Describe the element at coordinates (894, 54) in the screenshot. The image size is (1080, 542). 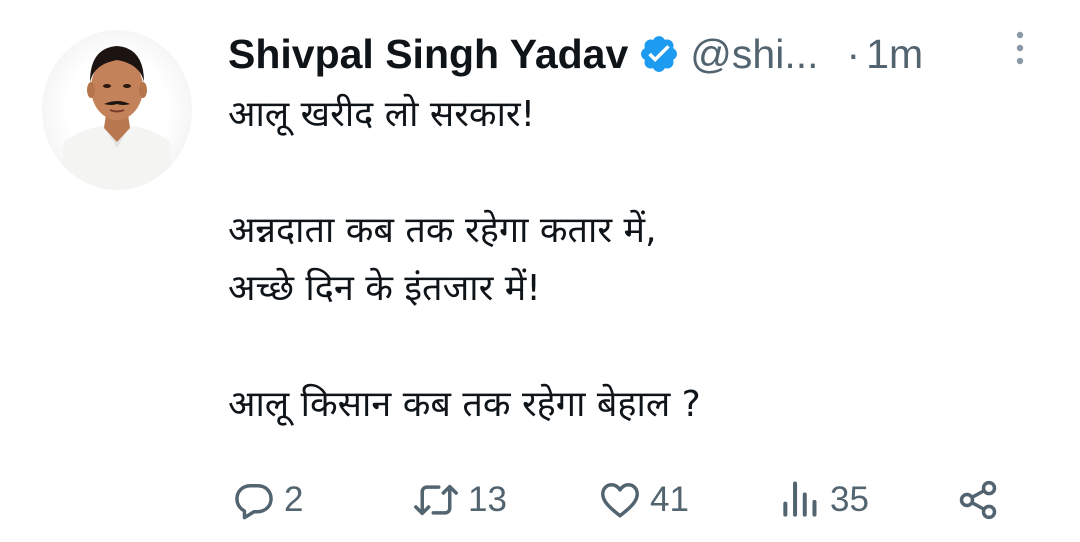
I see `timestamp: 1m` at that location.